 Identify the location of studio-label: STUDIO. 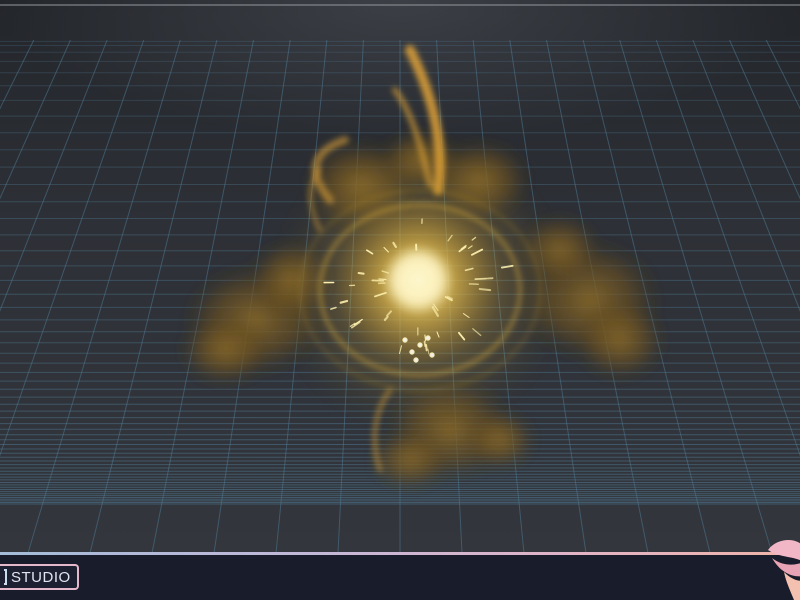
(41, 577).